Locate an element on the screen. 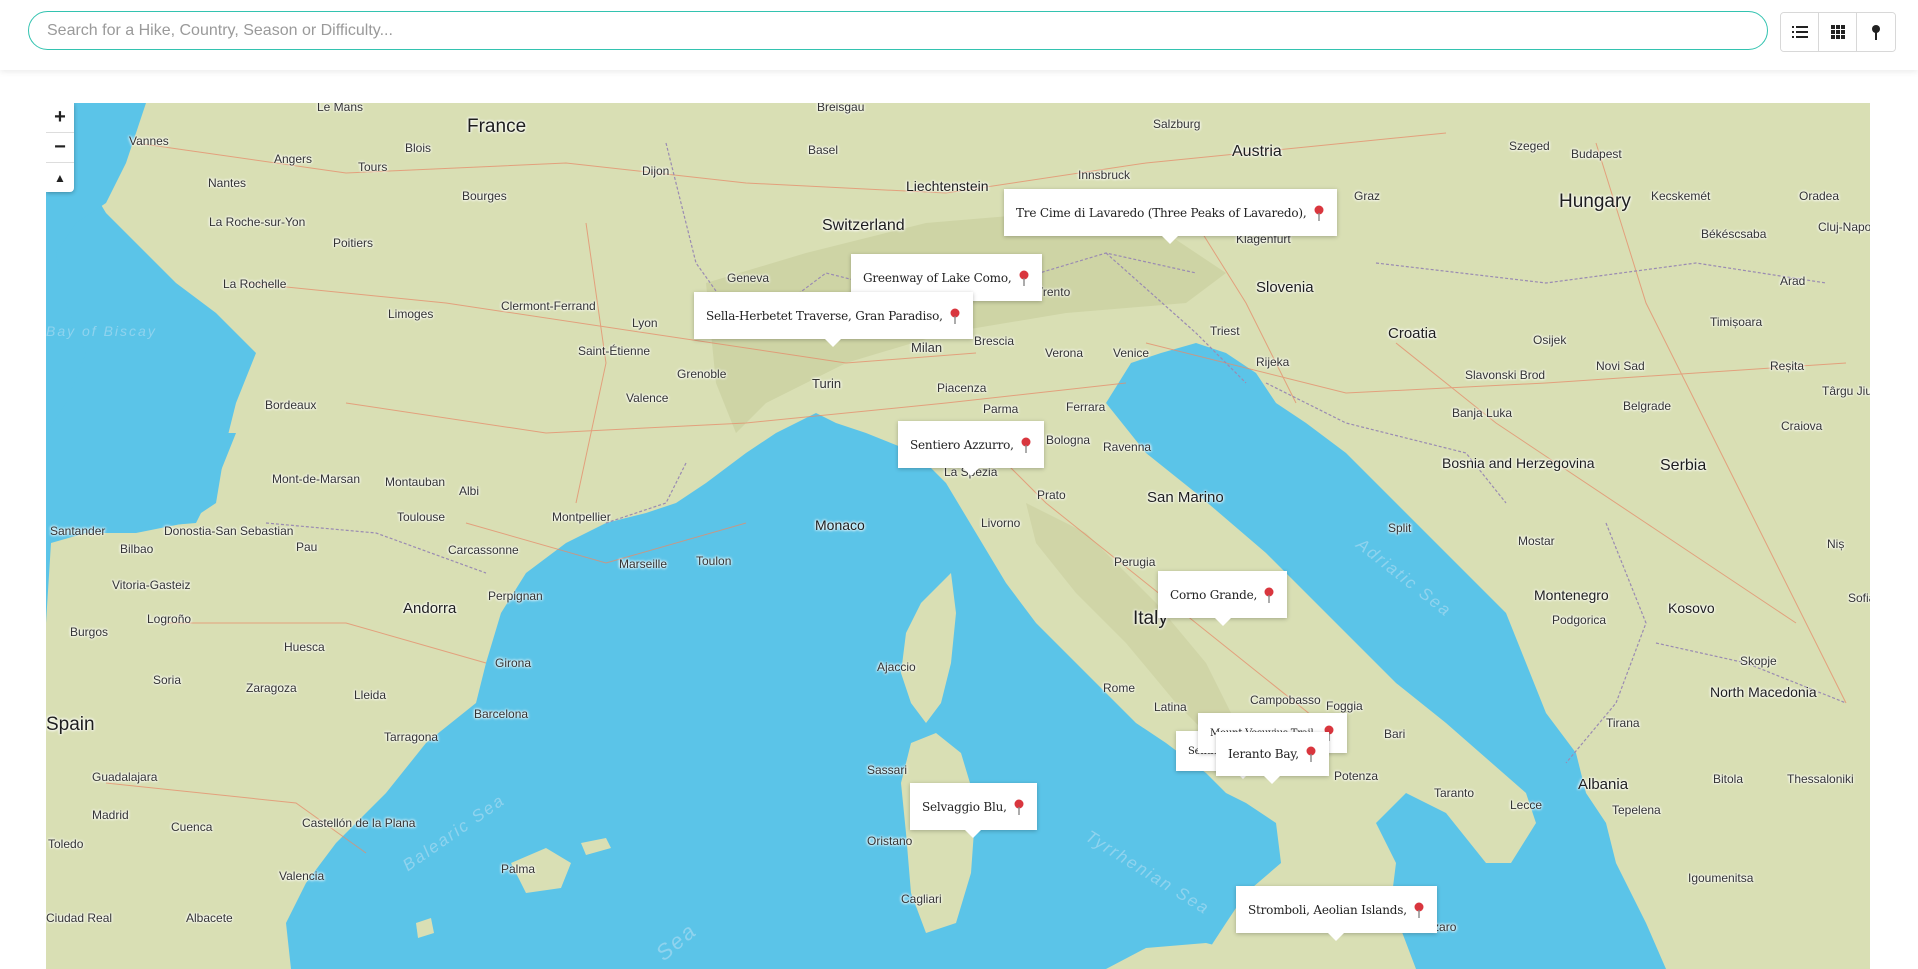 The image size is (1918, 969). city-label: Logroño is located at coordinates (169, 619).